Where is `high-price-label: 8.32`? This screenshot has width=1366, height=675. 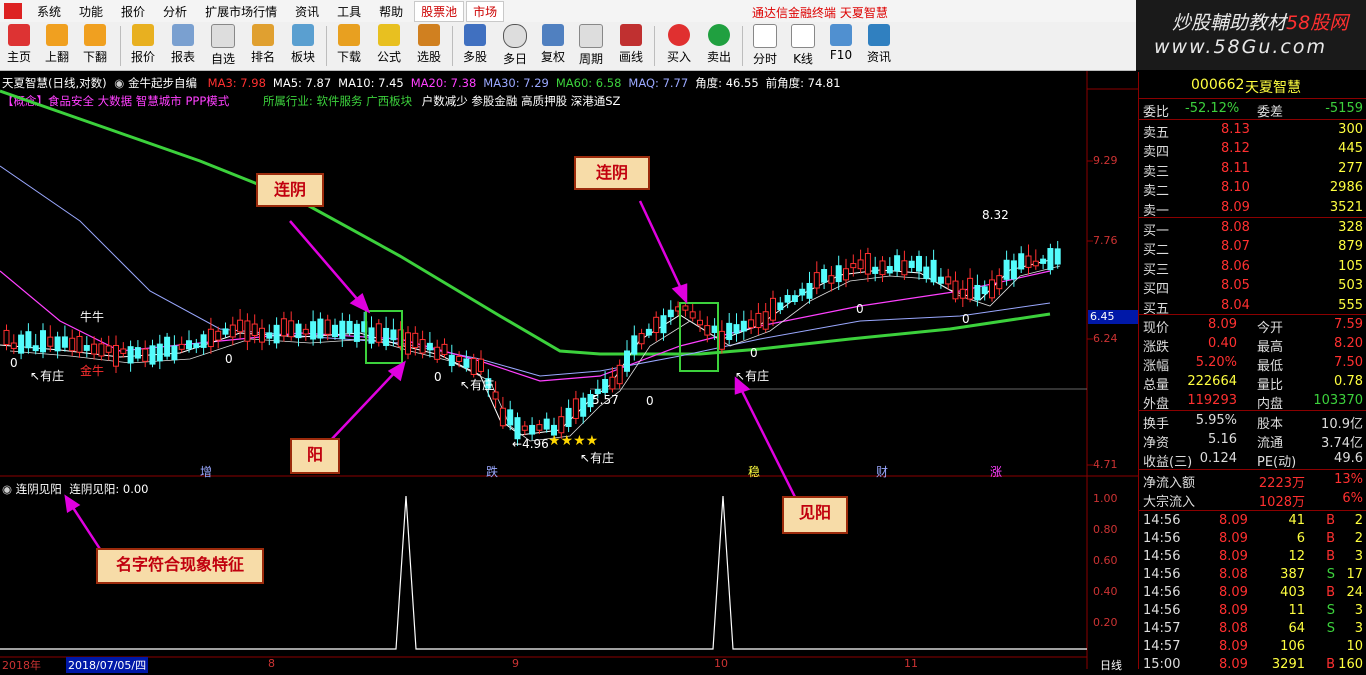
high-price-label: 8.32 is located at coordinates (995, 215).